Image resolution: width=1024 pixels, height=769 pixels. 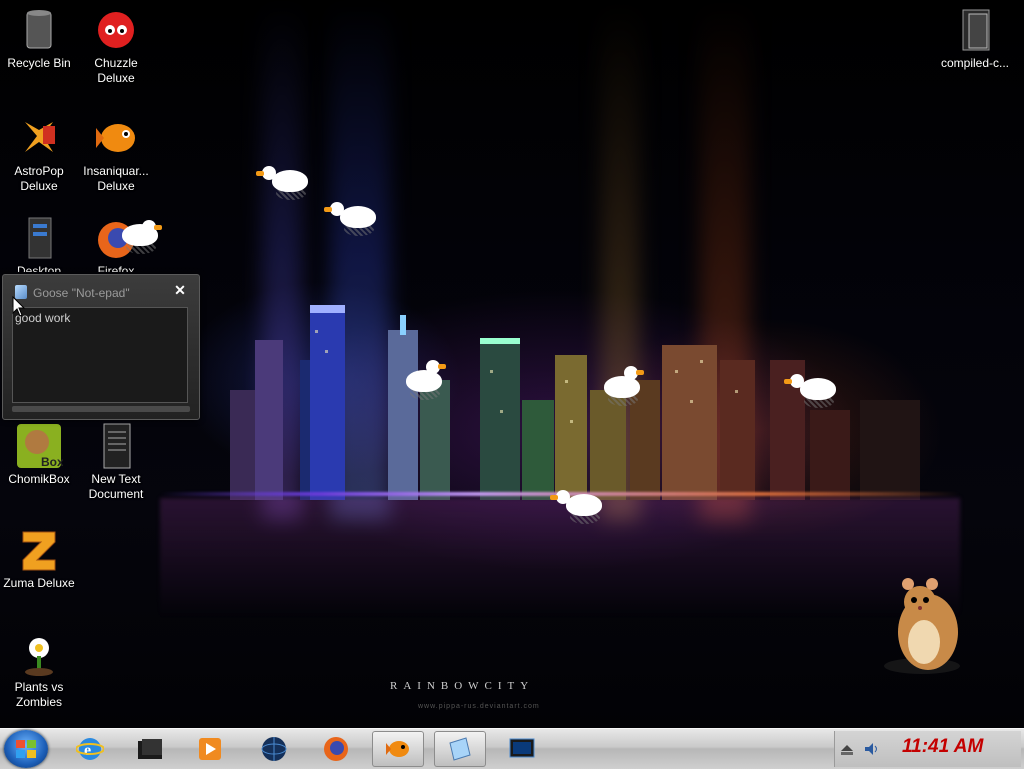 What do you see at coordinates (39, 238) in the screenshot?
I see `desktop-folder-icon` at bounding box center [39, 238].